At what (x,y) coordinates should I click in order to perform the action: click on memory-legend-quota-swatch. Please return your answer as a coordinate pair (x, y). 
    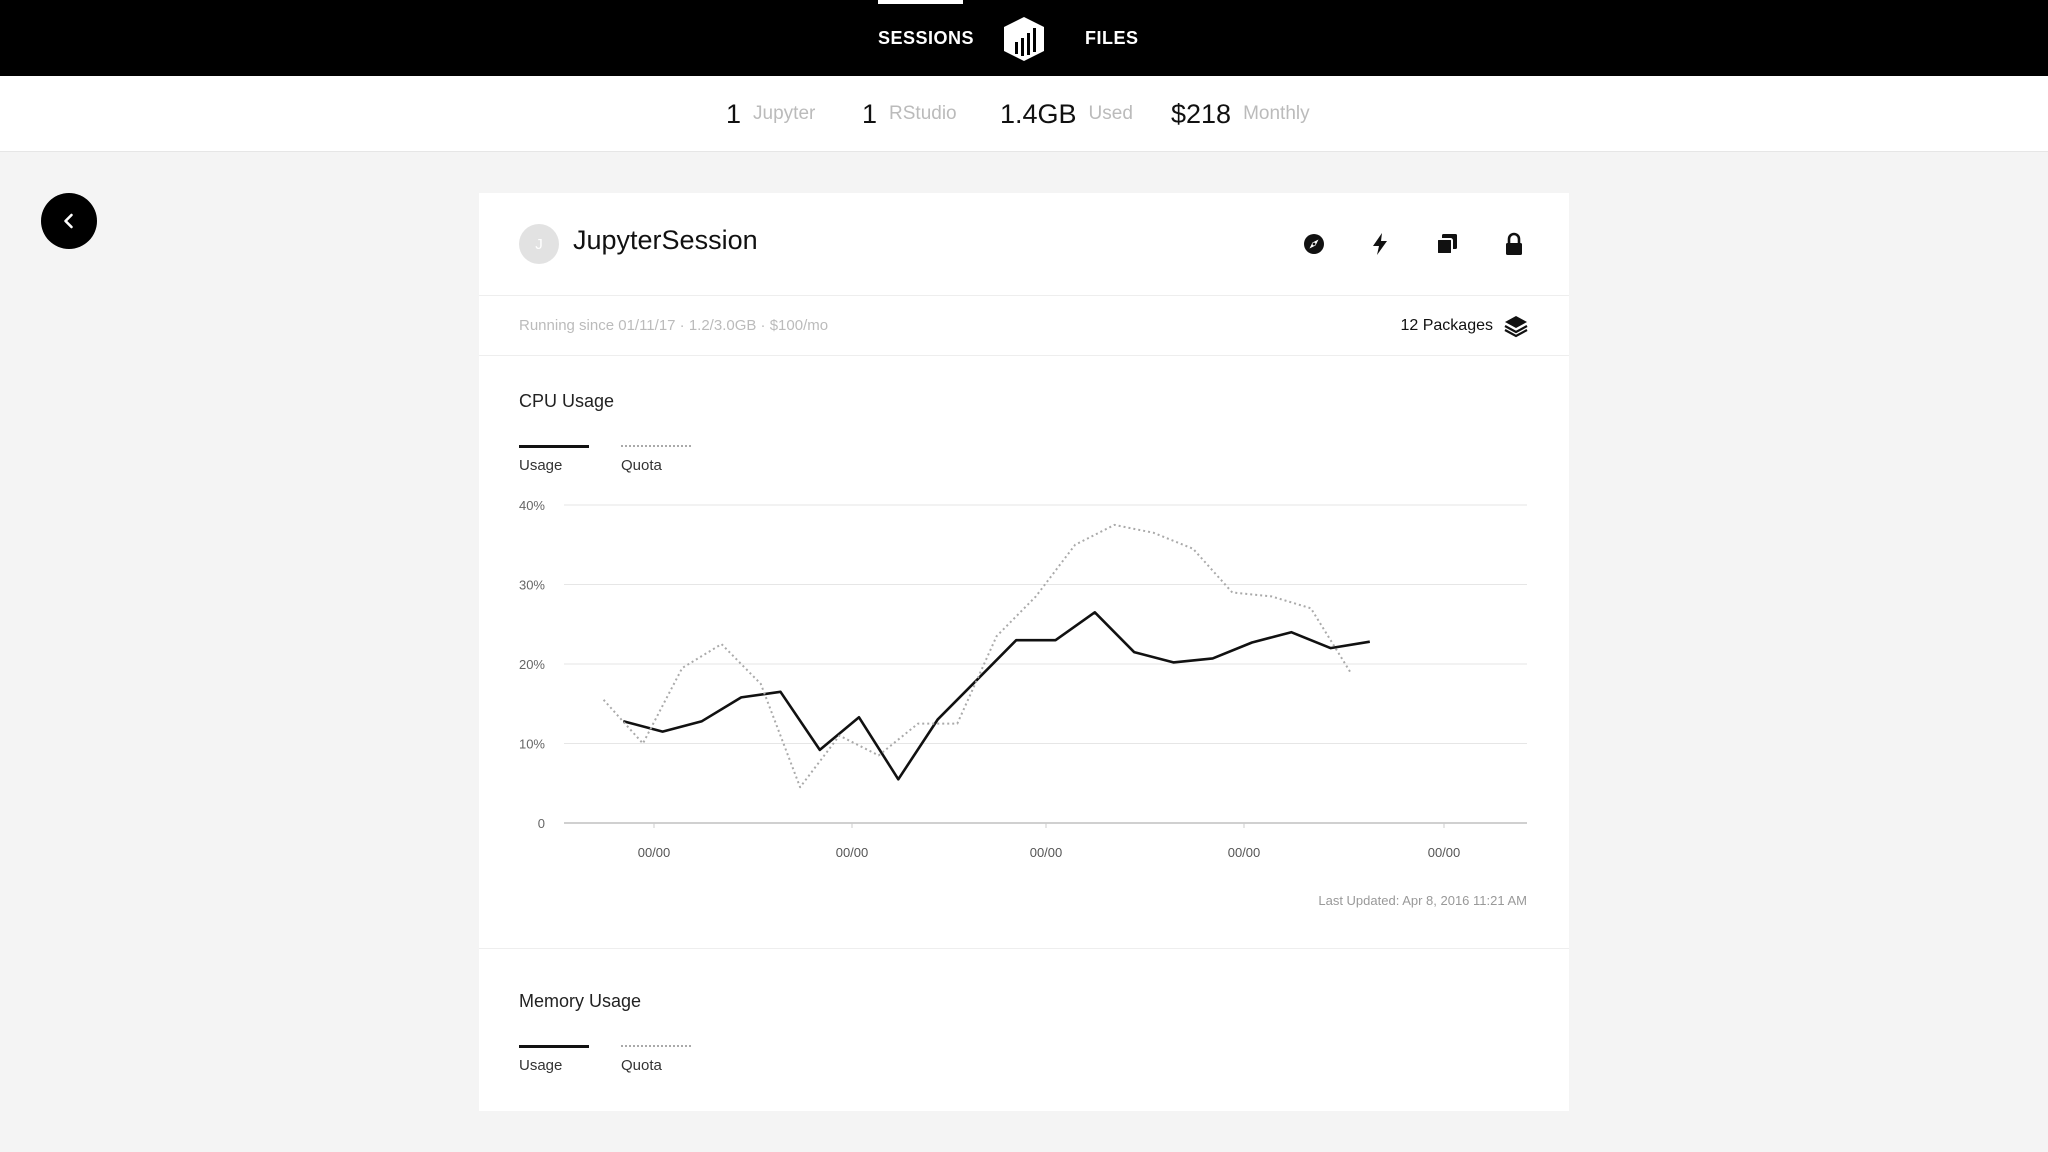
    Looking at the image, I should click on (656, 1046).